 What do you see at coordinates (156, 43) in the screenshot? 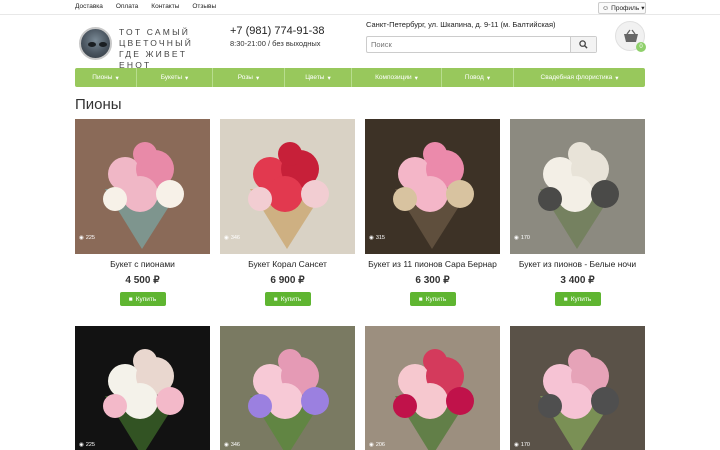
I see `logo-line-2: ЦВЕТОЧНЫЙ` at bounding box center [156, 43].